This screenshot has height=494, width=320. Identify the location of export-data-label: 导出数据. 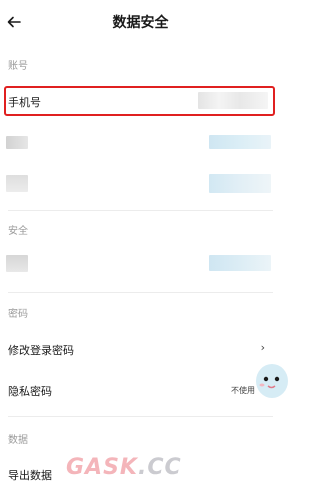
(30, 475).